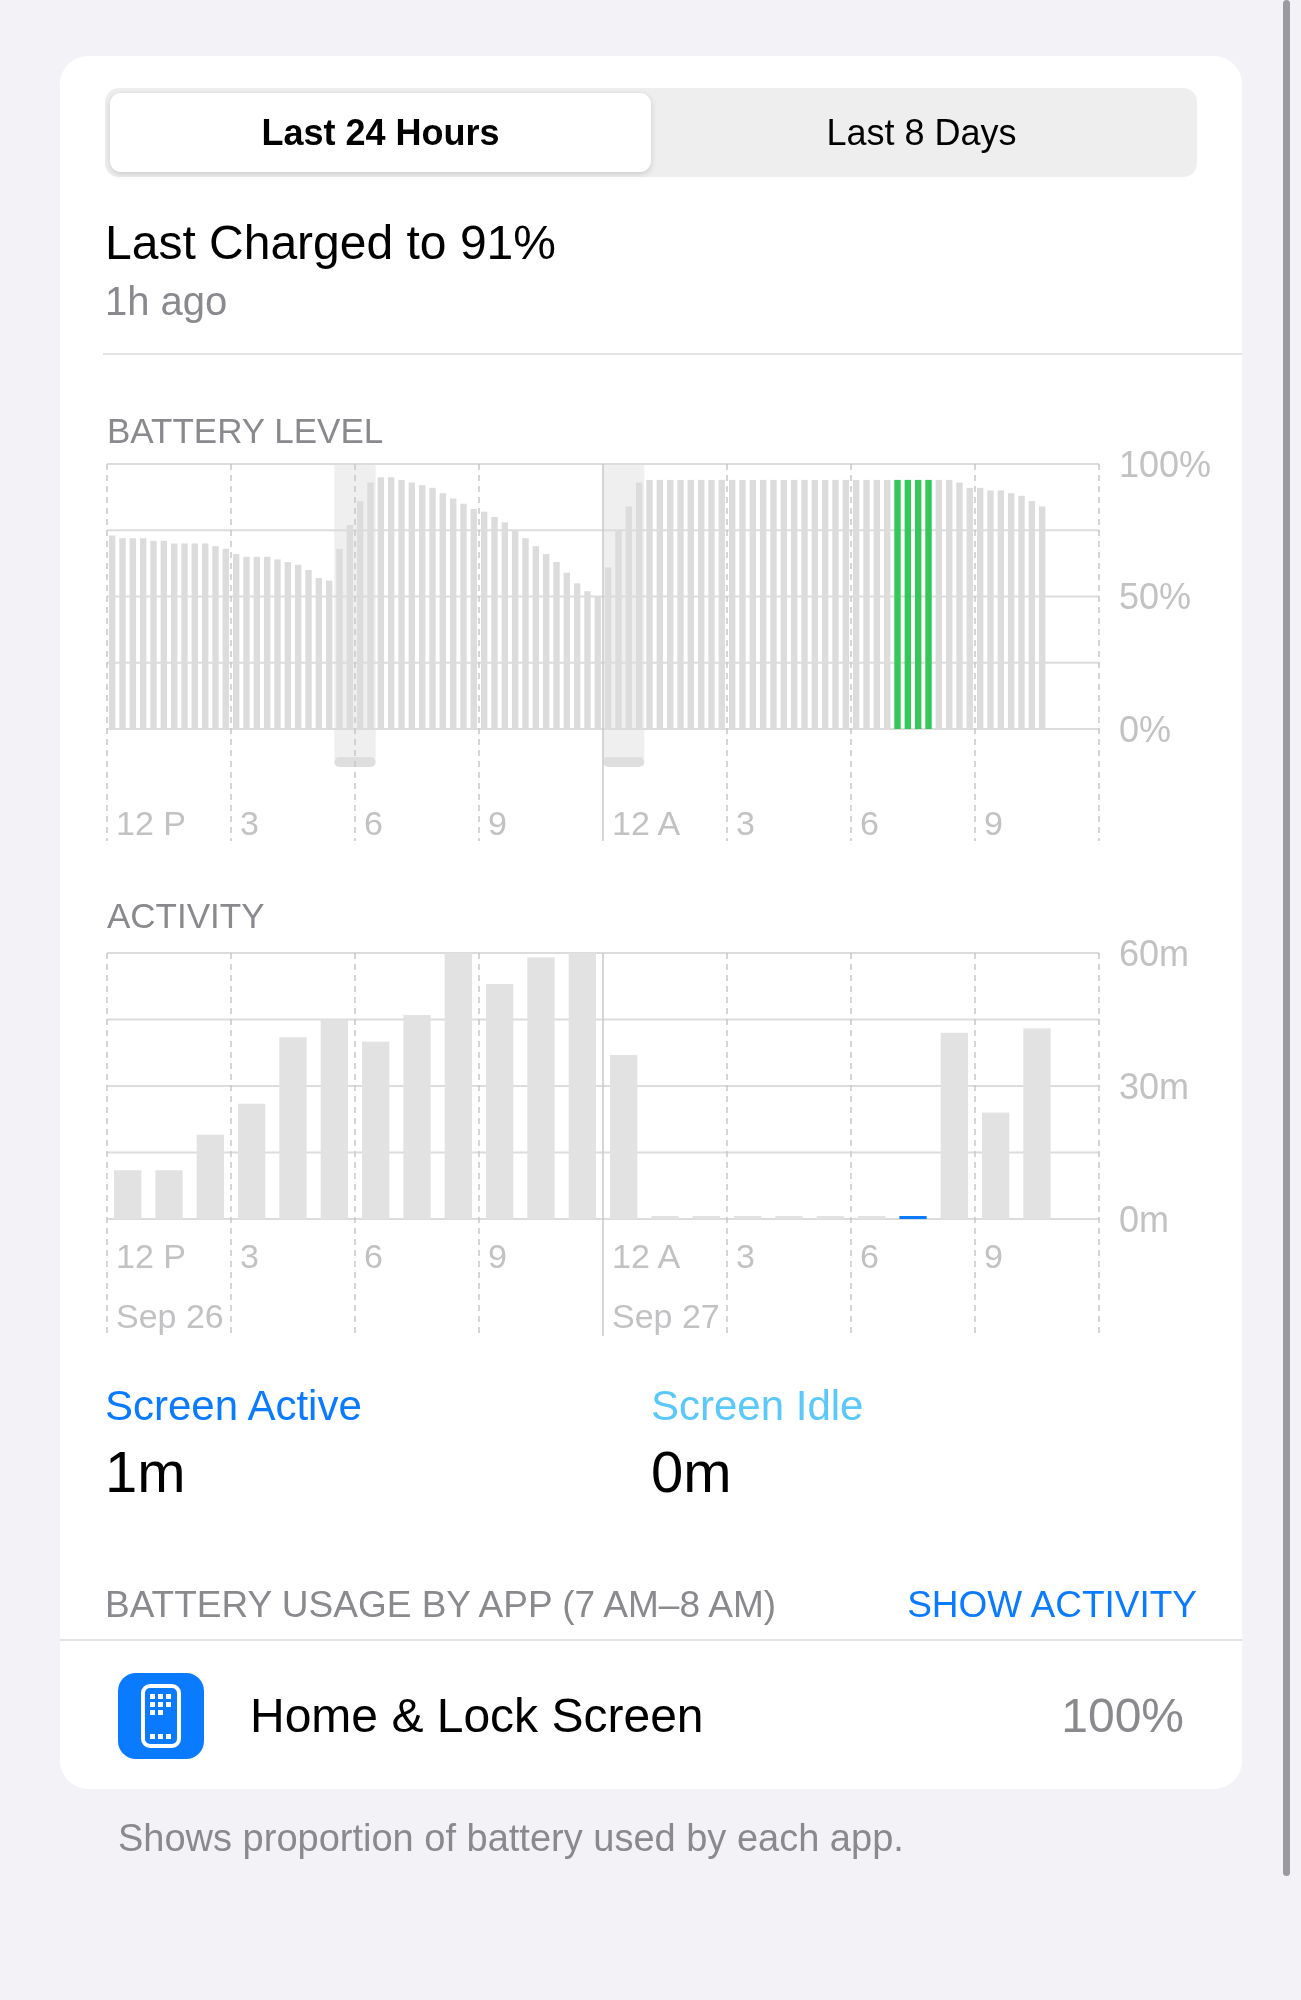 The width and height of the screenshot is (1301, 2000). Describe the element at coordinates (1144, 1219) in the screenshot. I see `axis-label: 0m` at that location.